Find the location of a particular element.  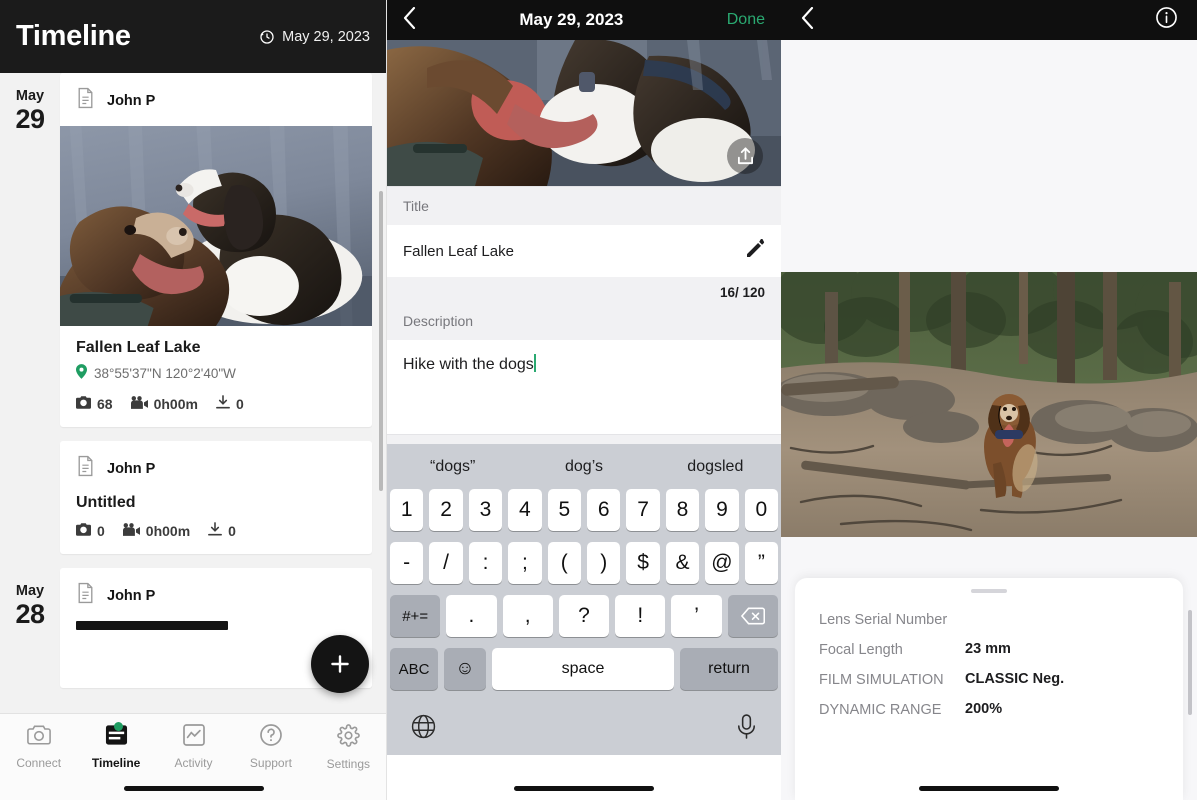

sidebar-item-label: Activity is located at coordinates (193, 763).